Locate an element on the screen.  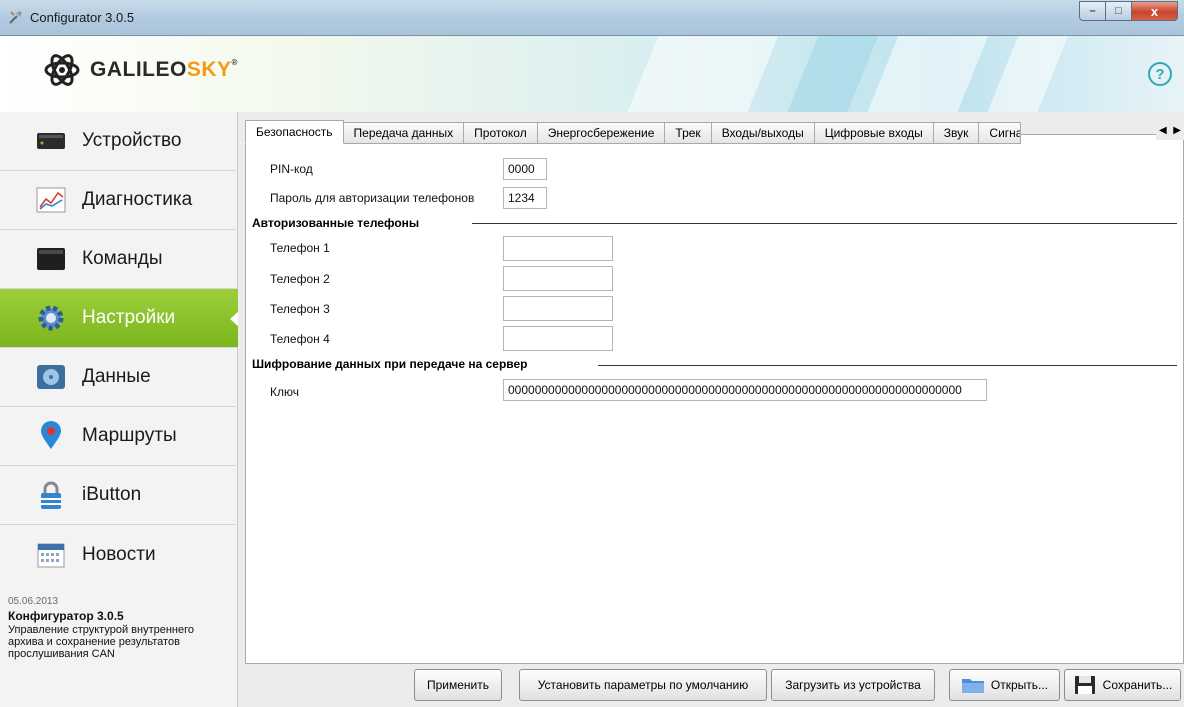
minimize-icon: – is located at coordinates (1092, 11).